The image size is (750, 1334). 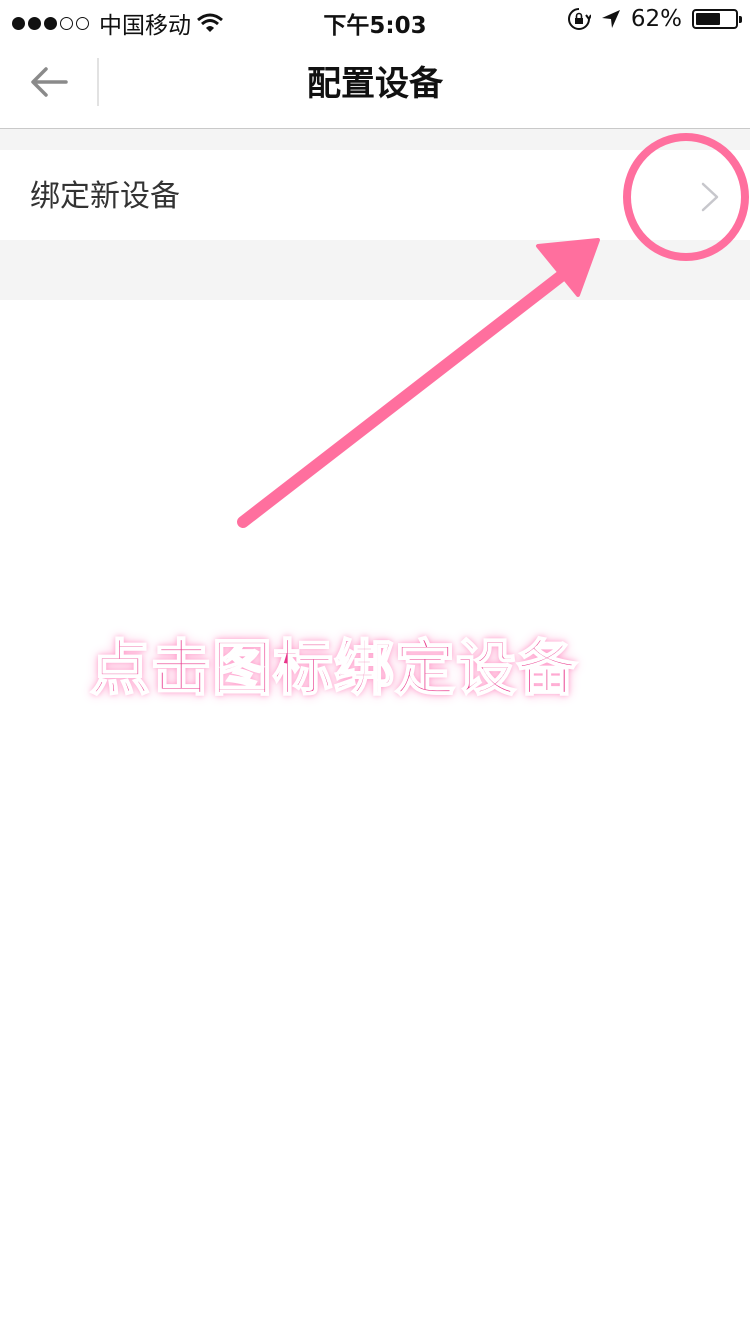 I want to click on annotation-text: 点击图标绑定设备, so click(x=333, y=669).